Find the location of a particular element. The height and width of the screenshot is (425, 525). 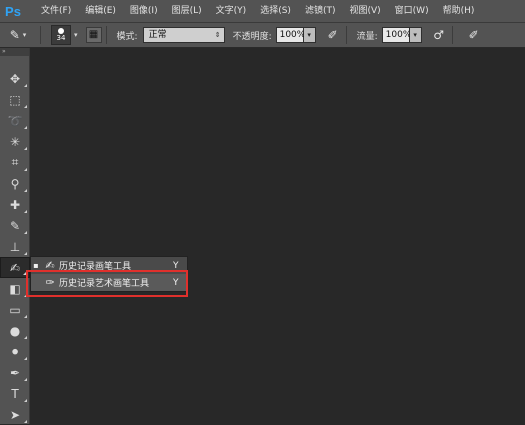

menu-filter: 滤镜(T) is located at coordinates (320, 11).